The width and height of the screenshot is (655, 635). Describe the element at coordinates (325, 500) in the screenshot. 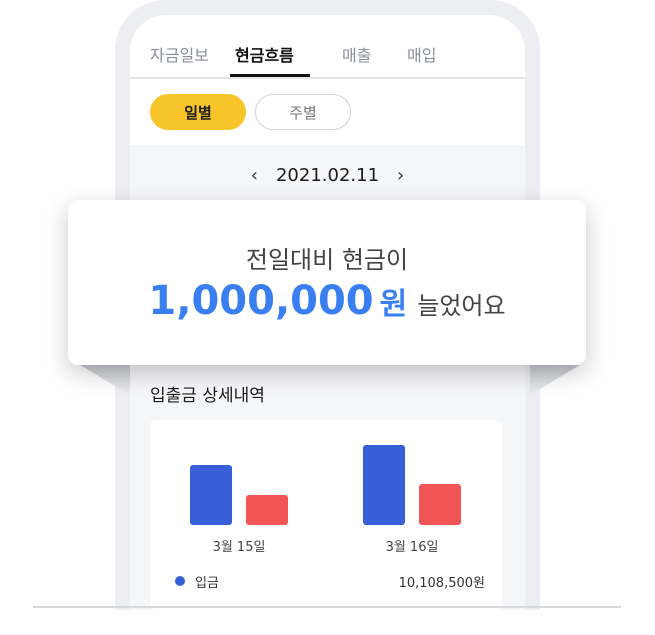

I see `bar-chart: 3월 15일 3월 16일` at that location.